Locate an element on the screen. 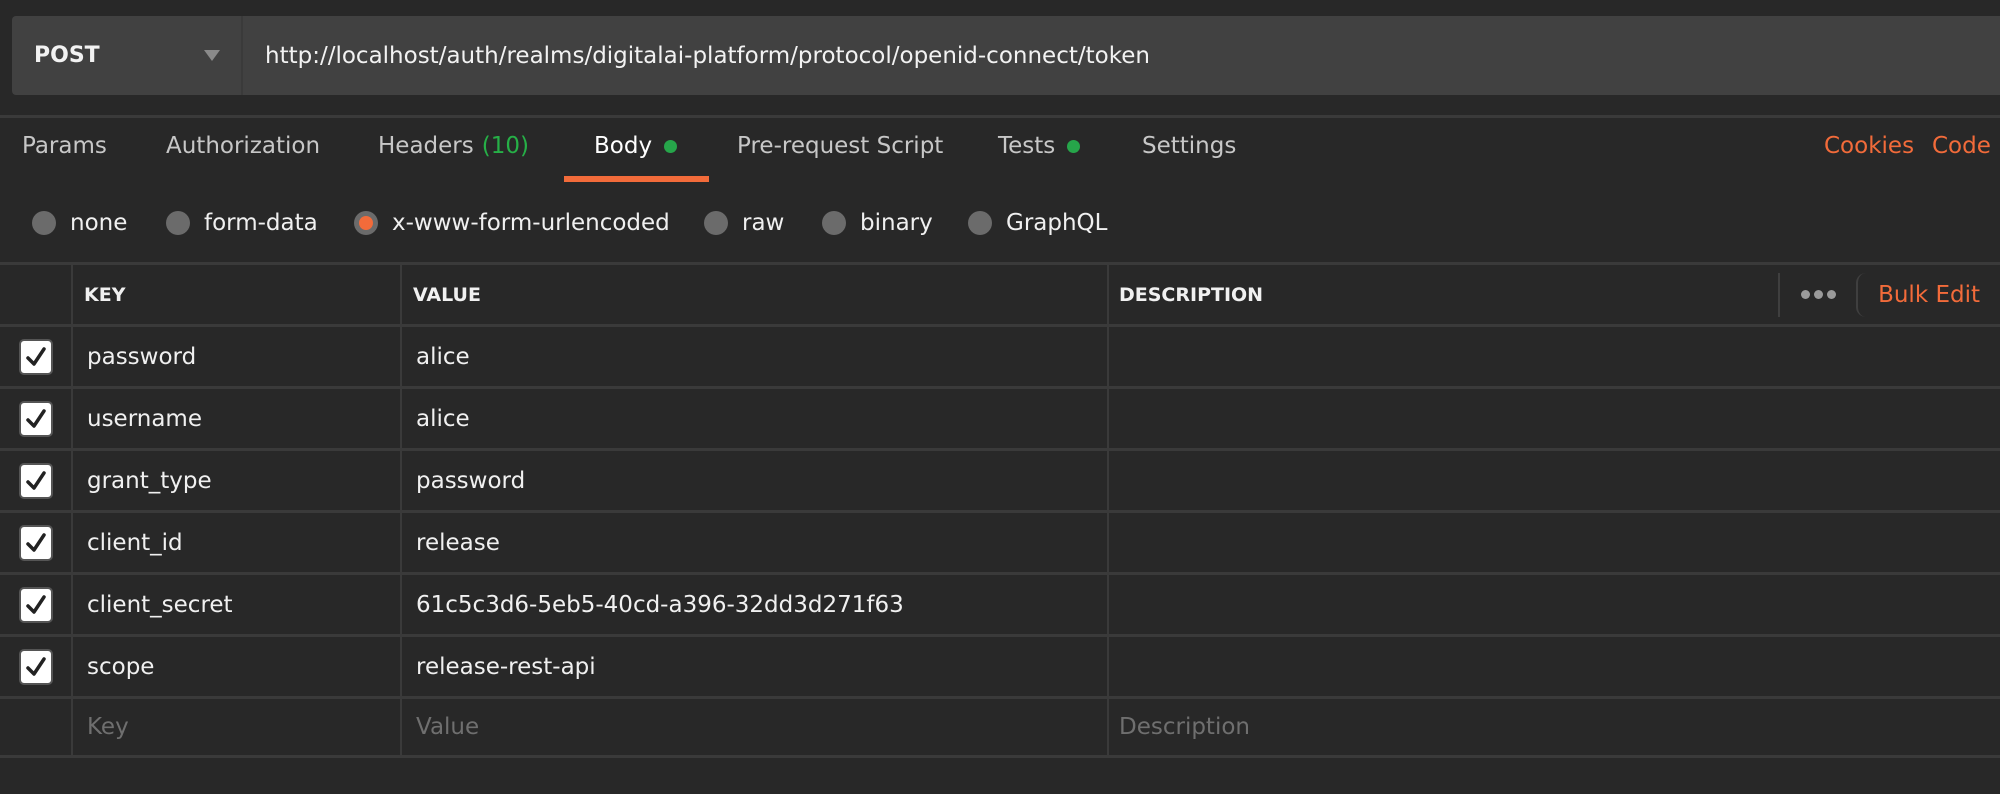  tab-body: Body is located at coordinates (636, 146).